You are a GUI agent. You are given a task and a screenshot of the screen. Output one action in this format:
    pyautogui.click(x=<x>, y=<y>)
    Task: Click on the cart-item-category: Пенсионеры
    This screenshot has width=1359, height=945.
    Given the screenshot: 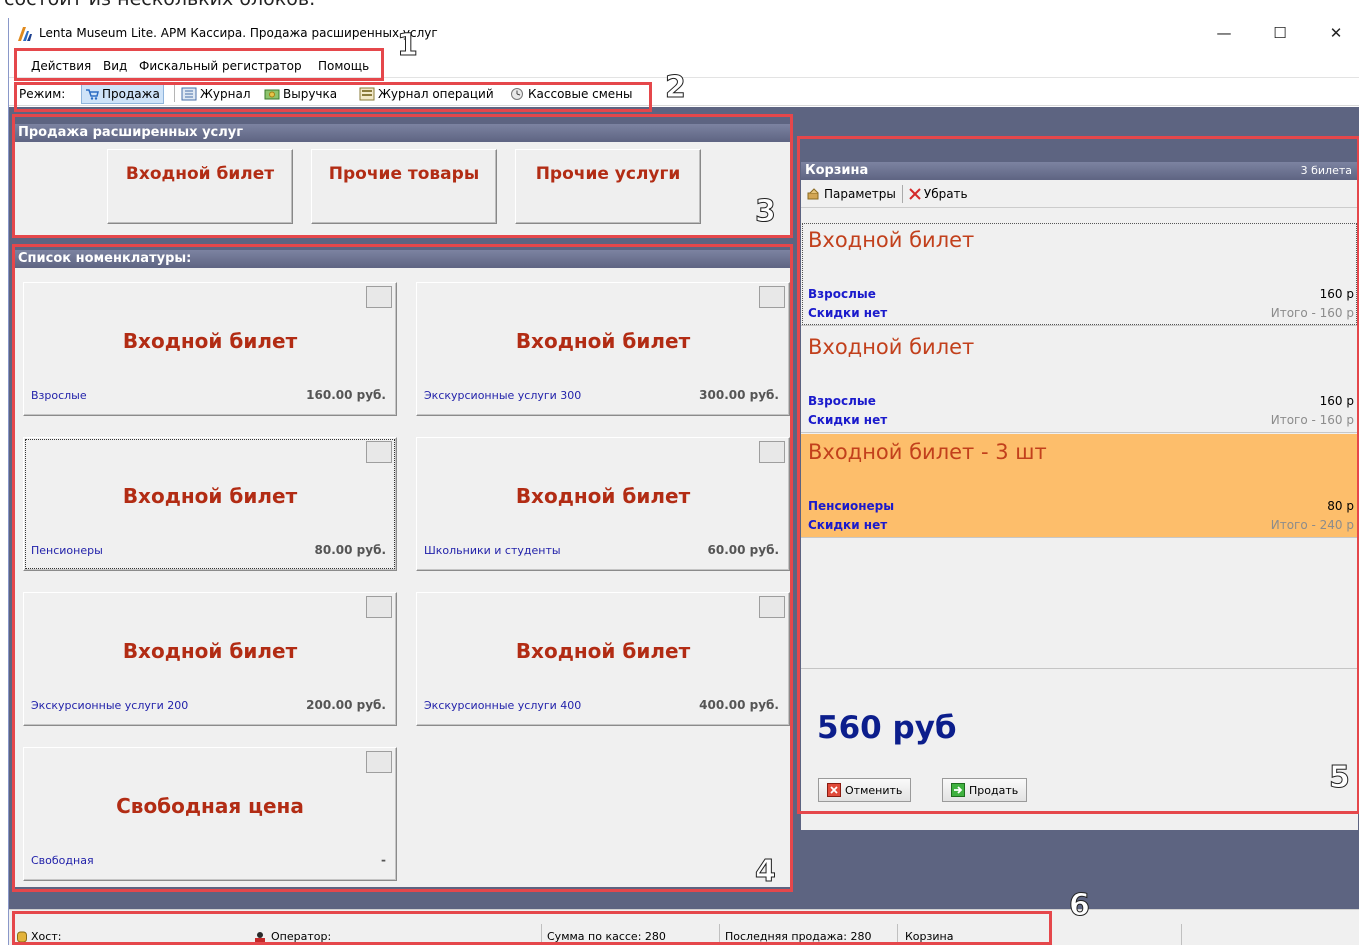 What is the action you would take?
    pyautogui.click(x=851, y=506)
    